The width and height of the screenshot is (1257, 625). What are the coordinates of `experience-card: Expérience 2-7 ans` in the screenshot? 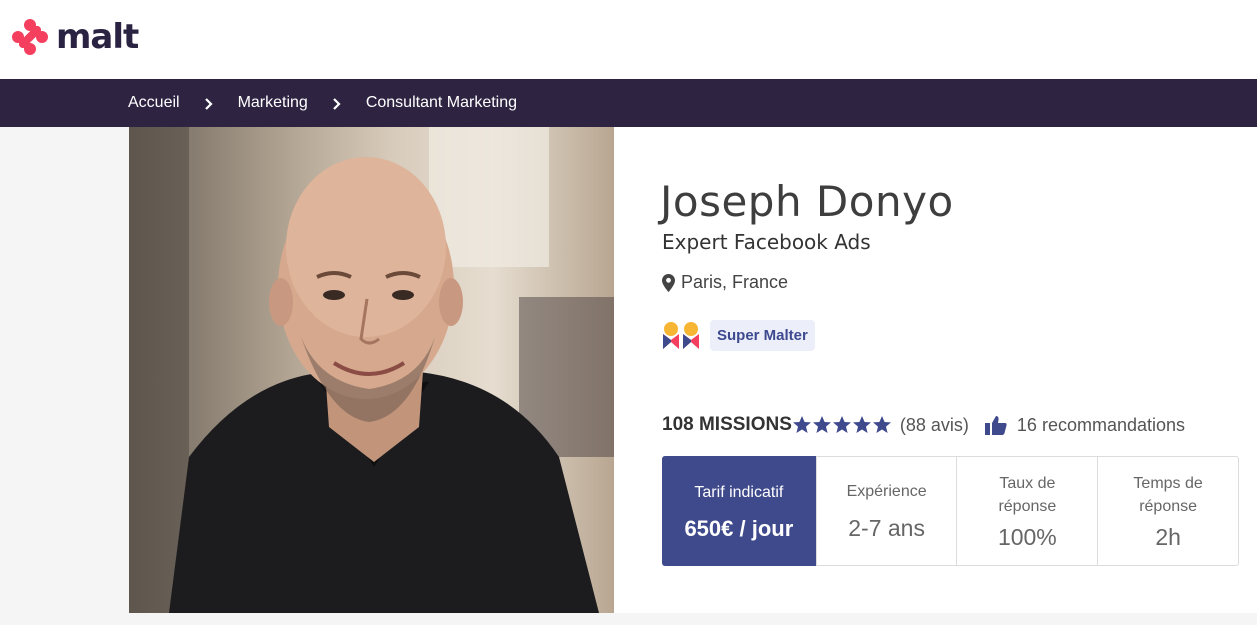 It's located at (886, 511).